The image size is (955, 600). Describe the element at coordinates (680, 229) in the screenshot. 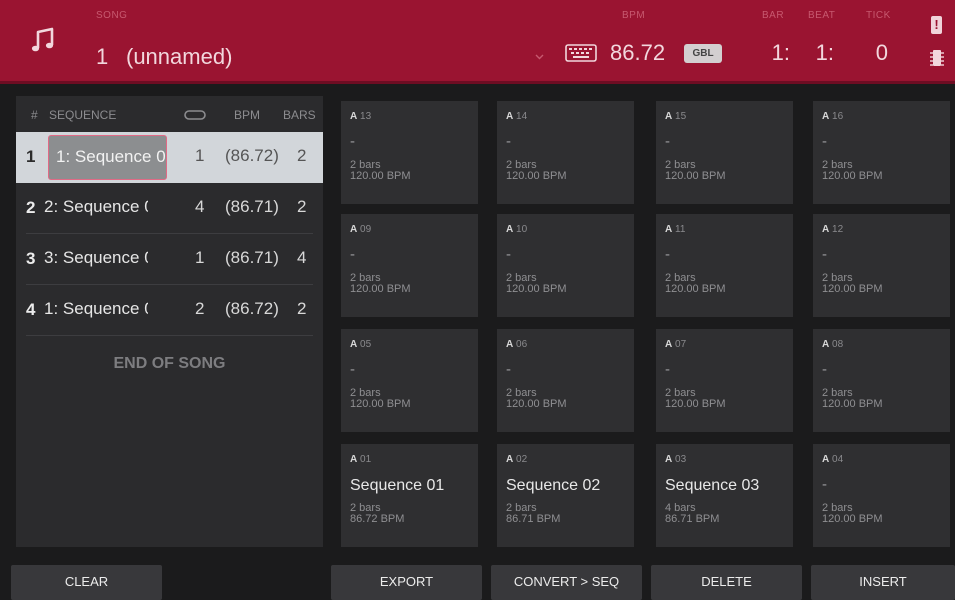

I see `pad-number: 11` at that location.